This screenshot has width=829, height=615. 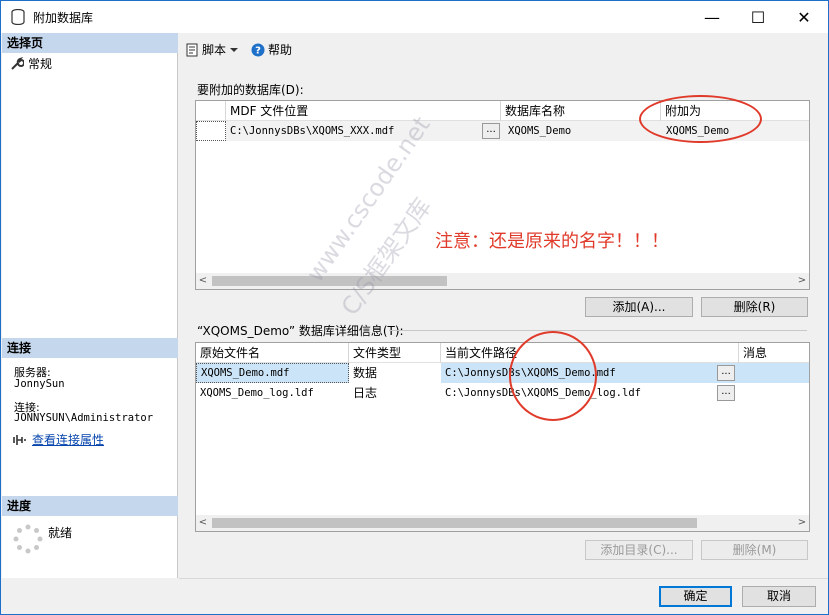 I want to click on page-item-general: 常规, so click(x=31, y=63).